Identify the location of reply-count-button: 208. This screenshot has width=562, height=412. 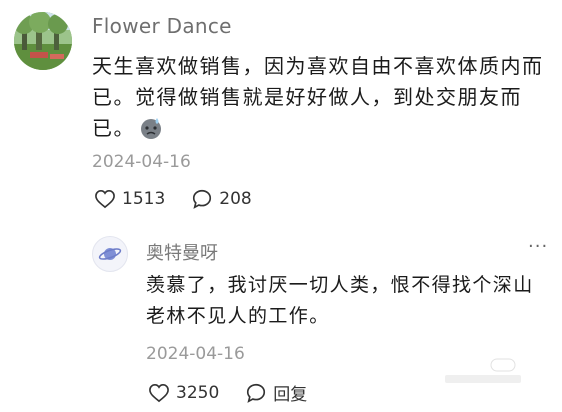
(221, 199).